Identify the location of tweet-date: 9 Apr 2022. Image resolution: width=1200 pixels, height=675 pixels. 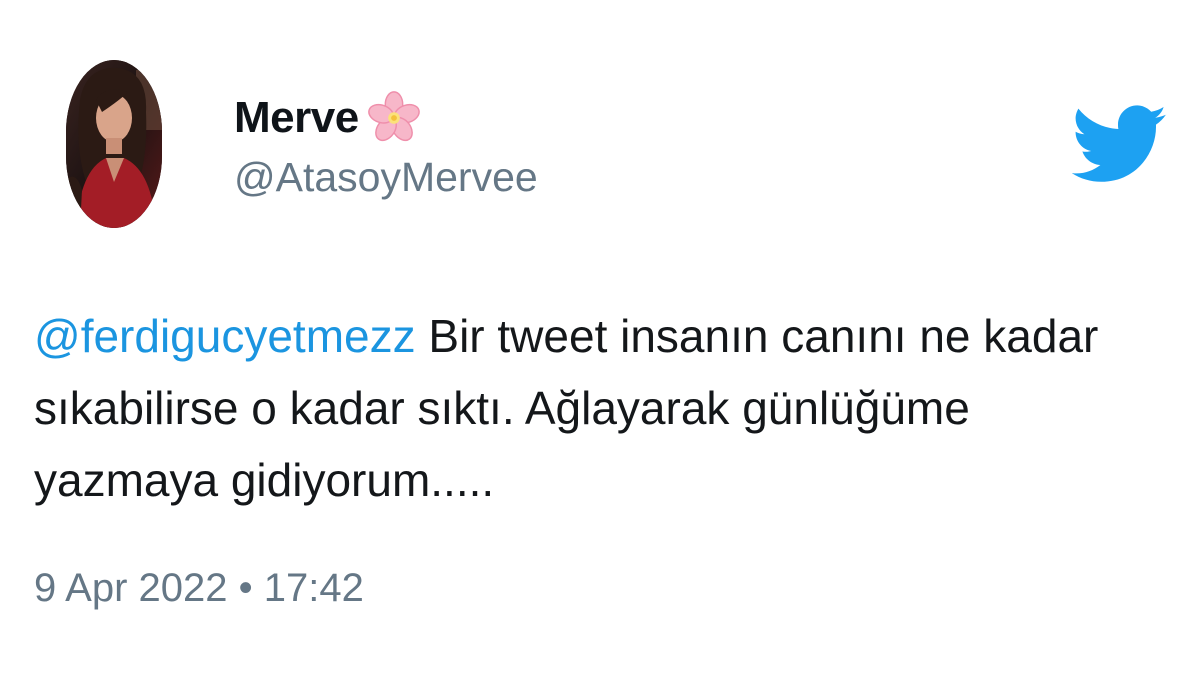
(131, 588).